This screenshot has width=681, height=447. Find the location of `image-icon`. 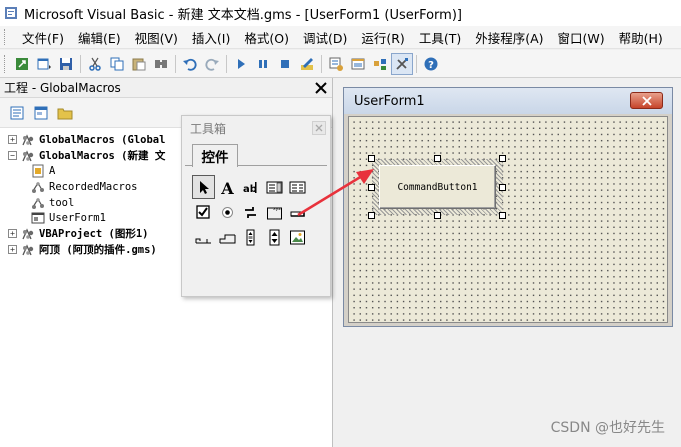

image-icon is located at coordinates (297, 237).